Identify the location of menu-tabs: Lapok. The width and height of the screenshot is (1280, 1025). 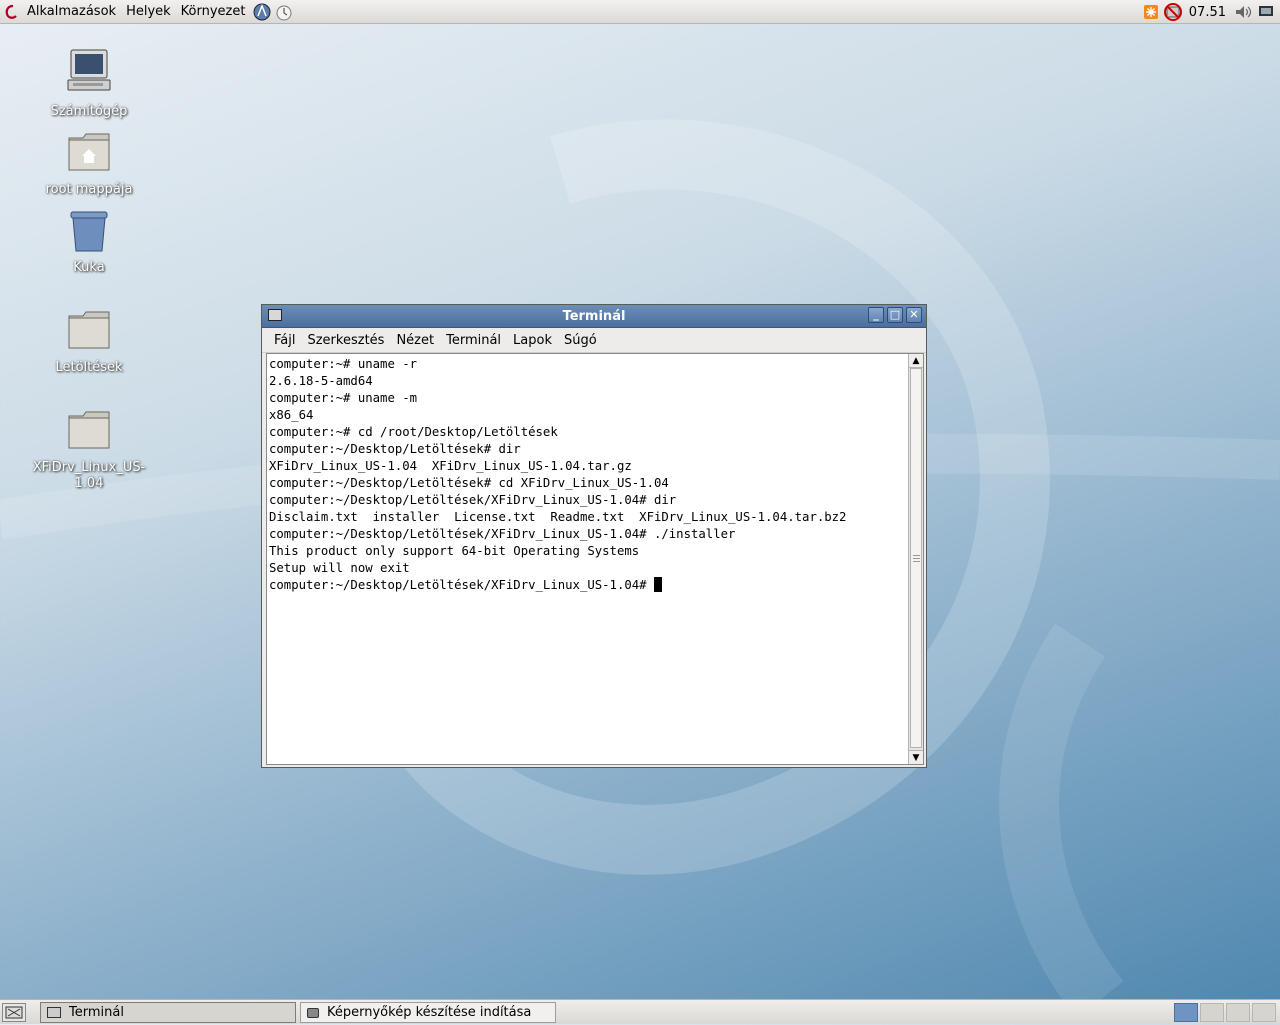
(532, 340).